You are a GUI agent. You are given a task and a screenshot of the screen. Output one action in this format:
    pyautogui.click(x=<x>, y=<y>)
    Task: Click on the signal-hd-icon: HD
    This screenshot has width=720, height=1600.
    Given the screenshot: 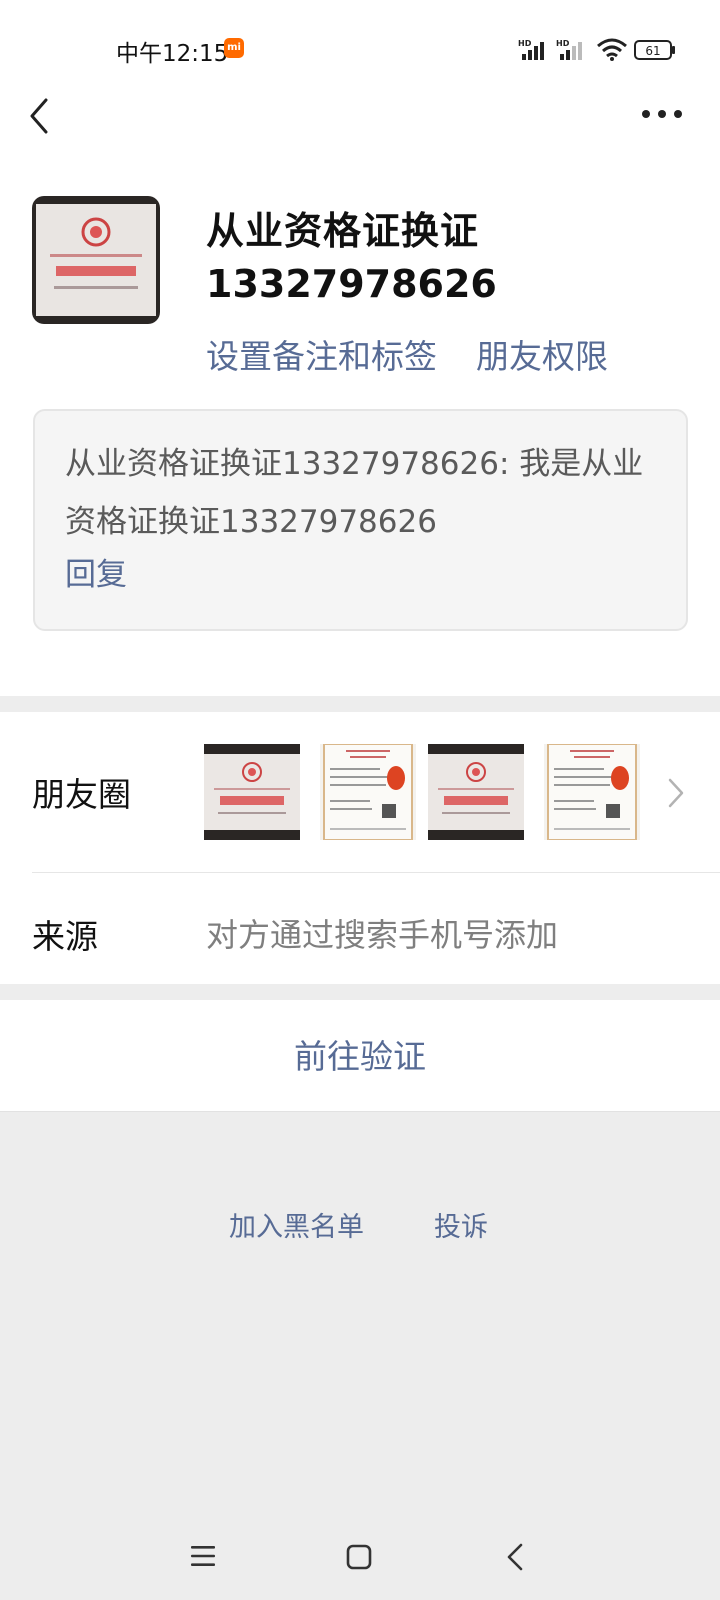 What is the action you would take?
    pyautogui.click(x=531, y=49)
    